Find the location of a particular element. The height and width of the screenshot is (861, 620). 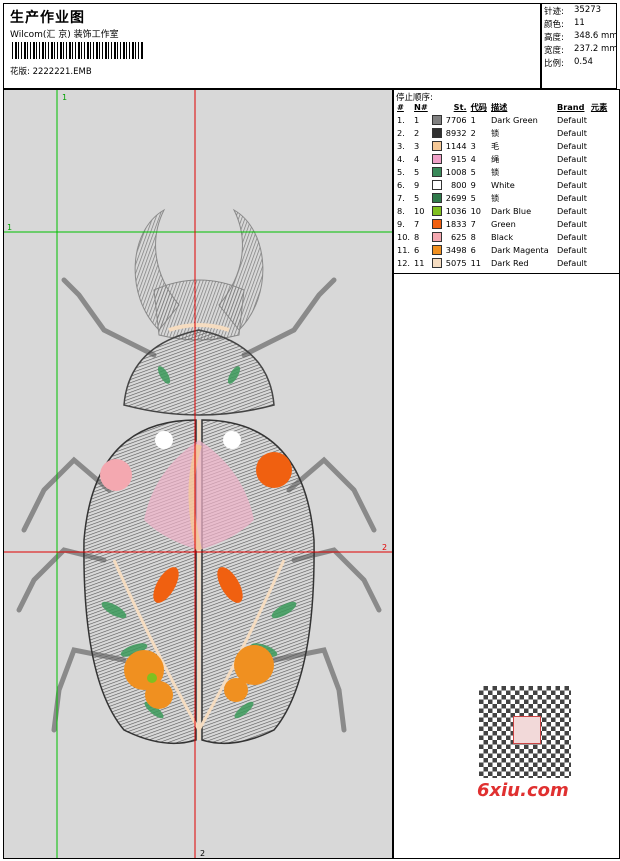

table-row: 6. 9 800 9 White Default is located at coordinates (502, 184).